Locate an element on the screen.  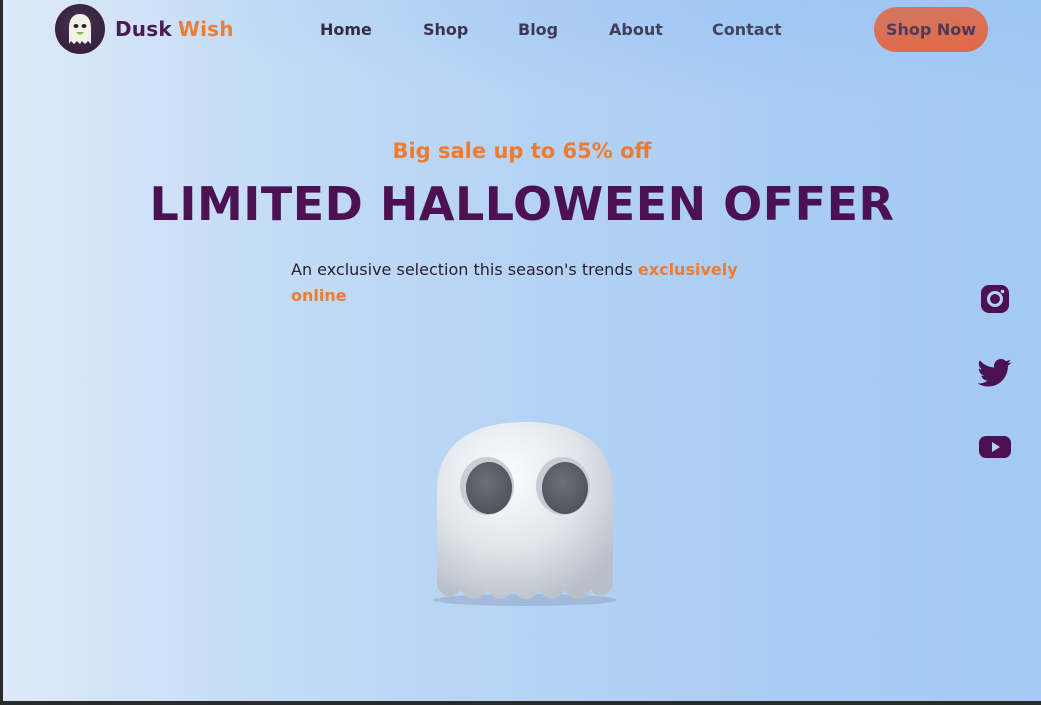
sale-kicker: Big sale up to 65% off is located at coordinates (522, 151).